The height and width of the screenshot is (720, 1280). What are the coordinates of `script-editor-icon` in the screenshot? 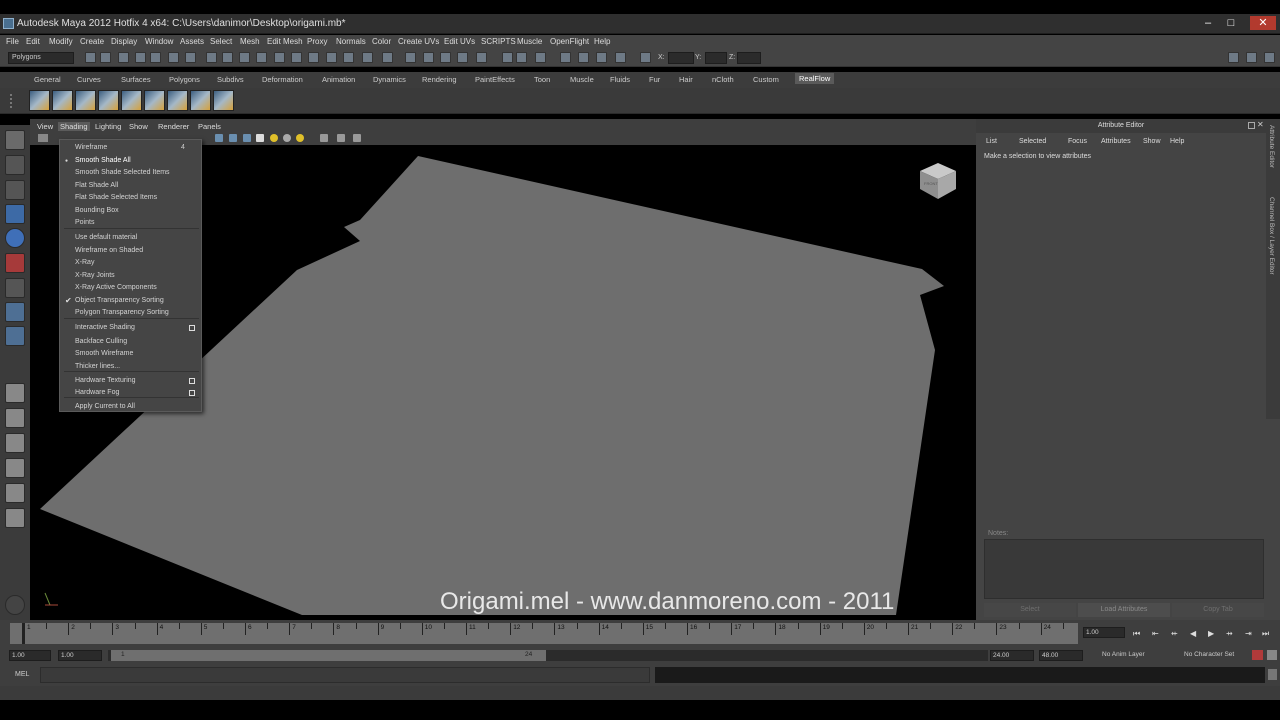 It's located at (1272, 674).